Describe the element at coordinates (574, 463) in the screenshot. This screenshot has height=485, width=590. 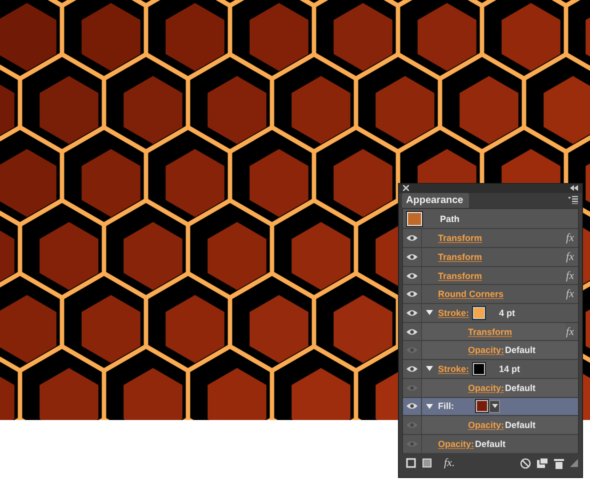
I see `resize-grip-icon` at that location.